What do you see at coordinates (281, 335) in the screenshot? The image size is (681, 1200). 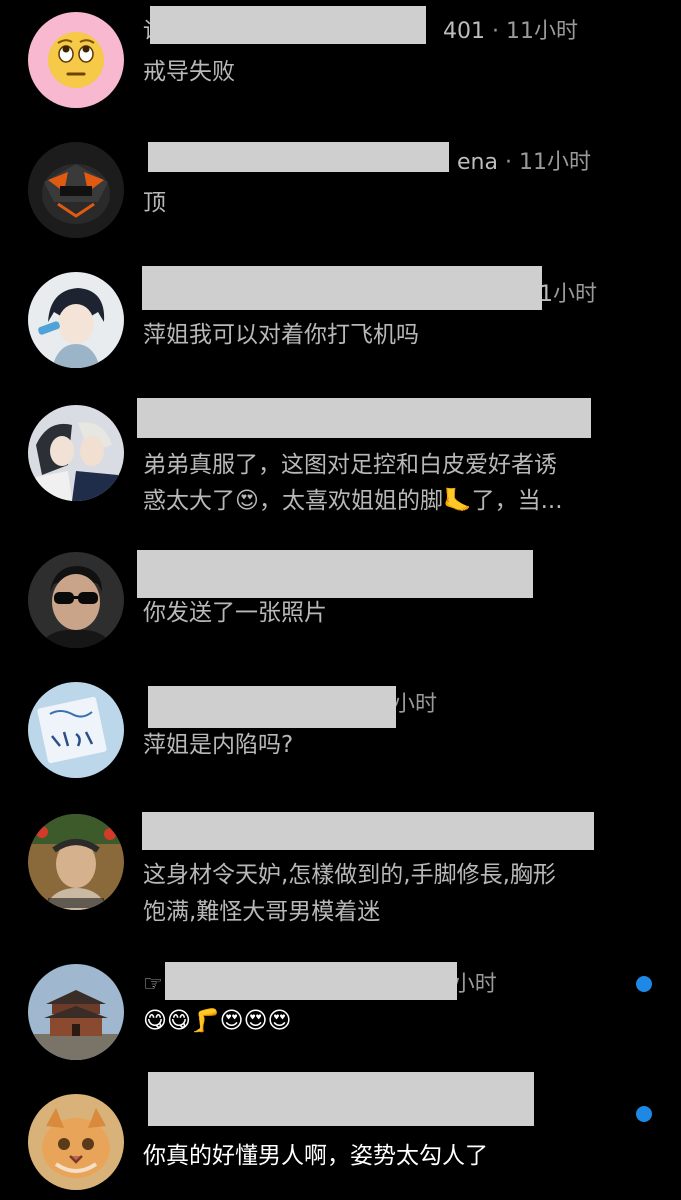 I see `message-preview: 萍姐我可以对着你打飞机吗` at bounding box center [281, 335].